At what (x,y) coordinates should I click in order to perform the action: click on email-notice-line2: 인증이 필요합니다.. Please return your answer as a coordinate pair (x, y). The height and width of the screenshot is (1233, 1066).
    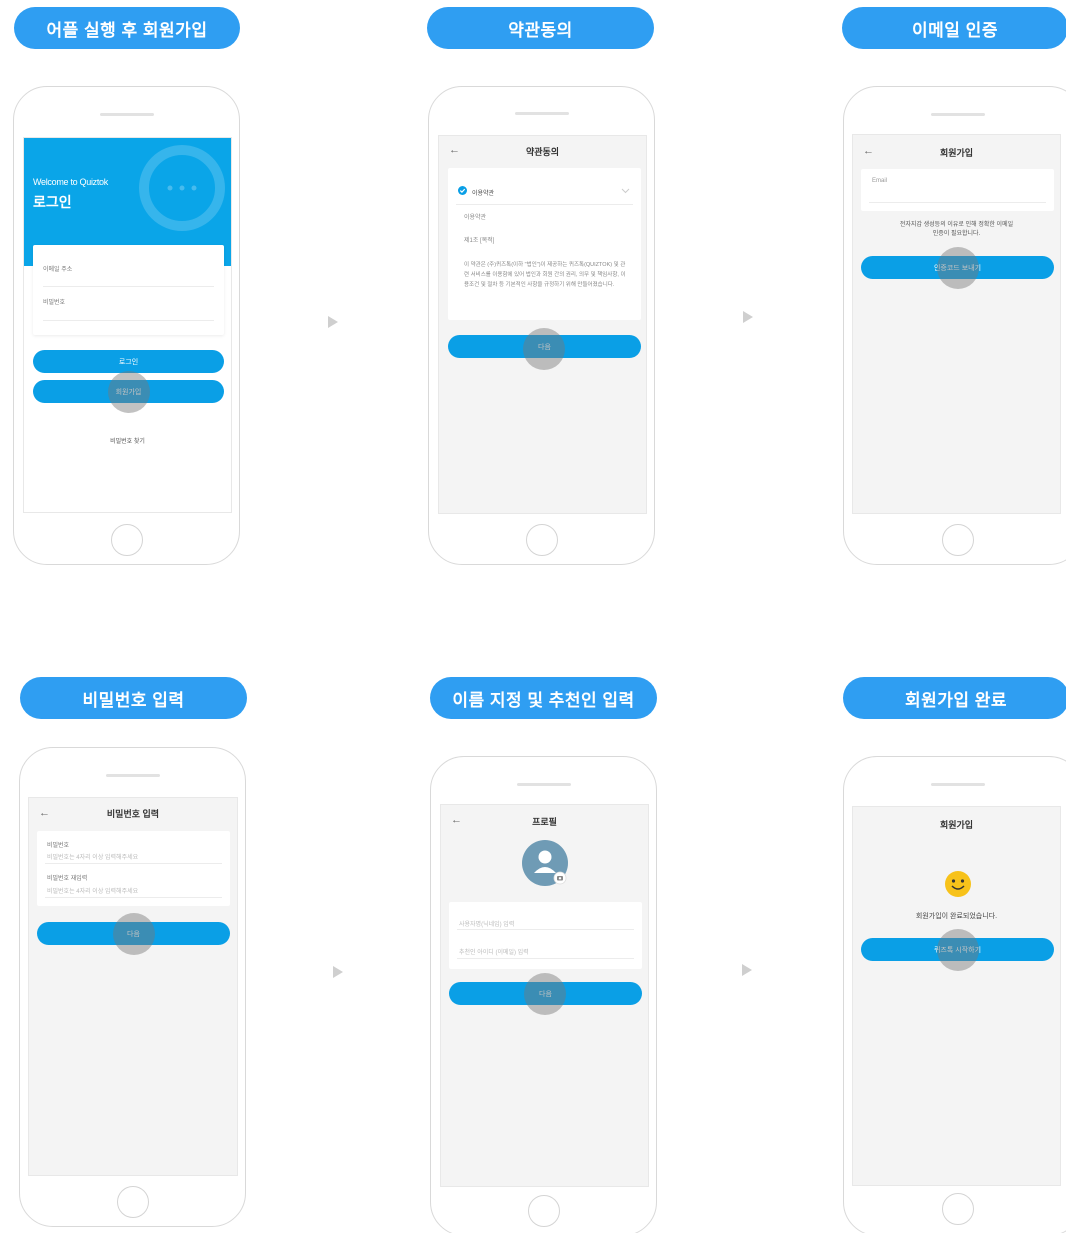
    Looking at the image, I should click on (956, 234).